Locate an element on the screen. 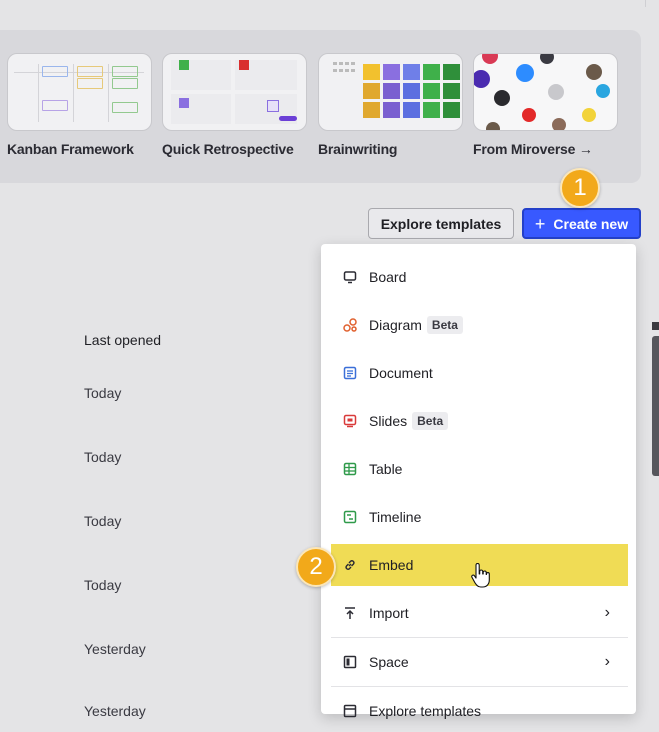 The height and width of the screenshot is (732, 659). hand-cursor-icon is located at coordinates (480, 575).